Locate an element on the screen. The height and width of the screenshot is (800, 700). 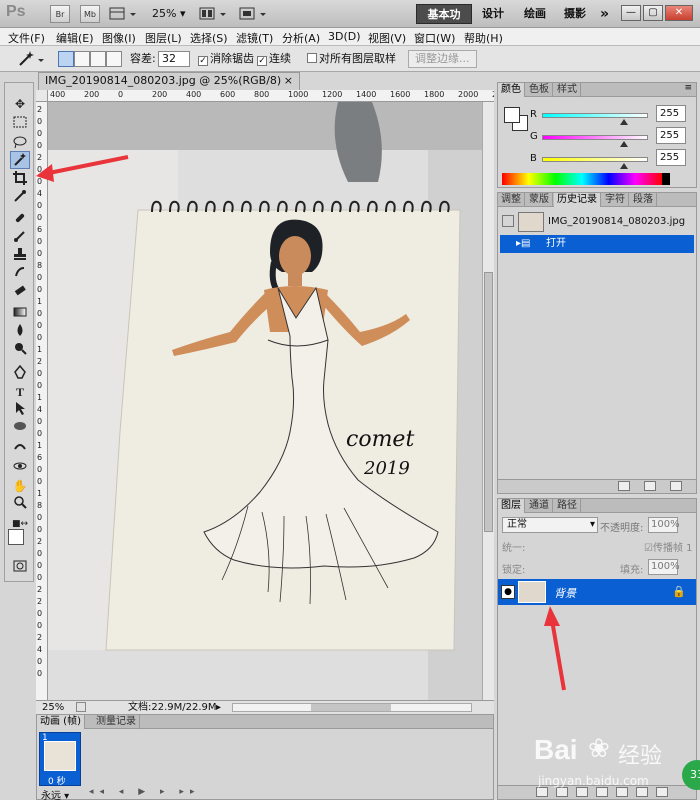
watermark-brand-cn: 经验 is located at coordinates (640, 756).